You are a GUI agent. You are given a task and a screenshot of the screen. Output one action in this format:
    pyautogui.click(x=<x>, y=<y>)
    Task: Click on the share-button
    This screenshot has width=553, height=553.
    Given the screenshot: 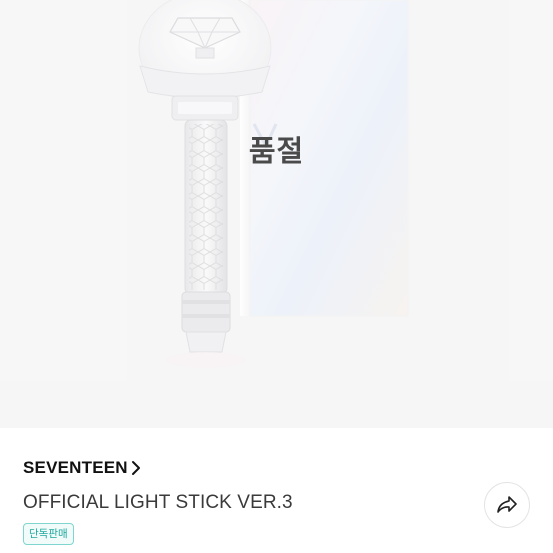 What is the action you would take?
    pyautogui.click(x=507, y=505)
    